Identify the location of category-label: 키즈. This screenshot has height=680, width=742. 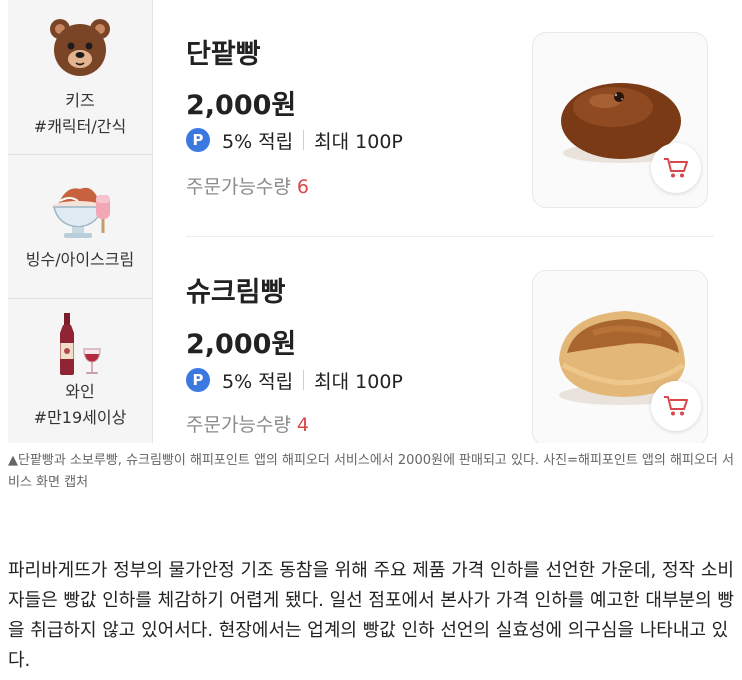
(80, 100).